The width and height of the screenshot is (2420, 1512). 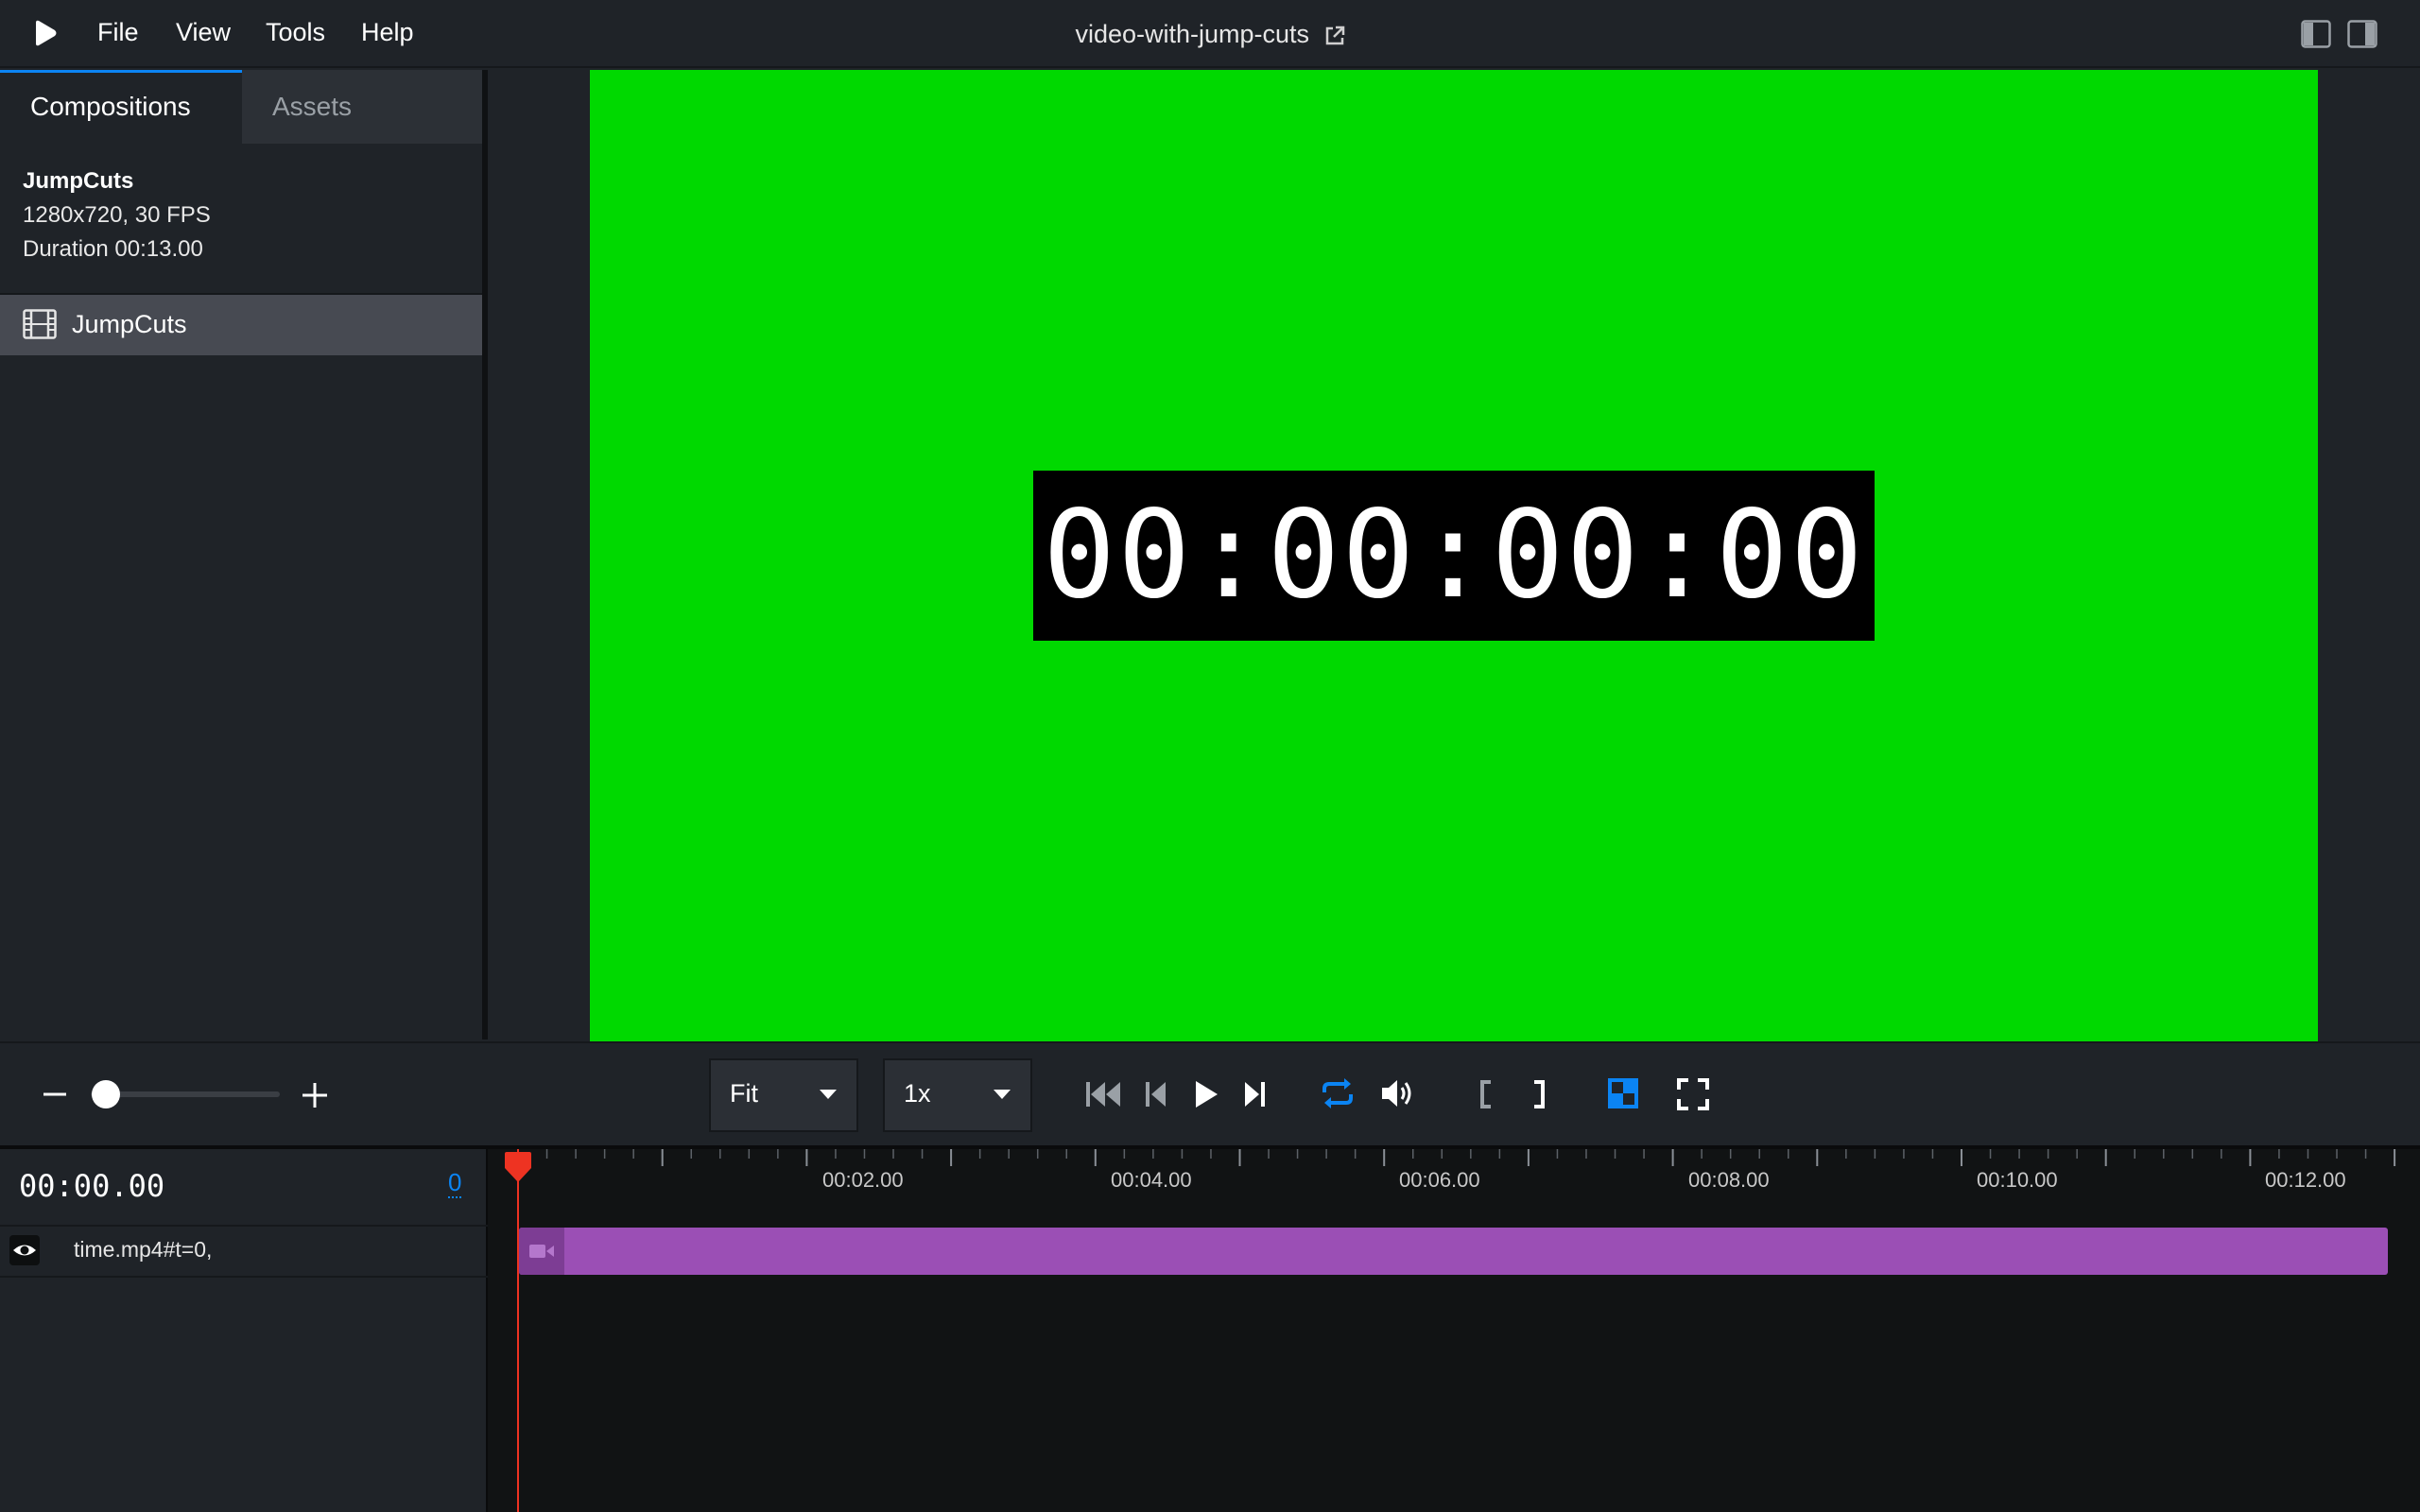 I want to click on ruler-tick-label: 00:10.00, so click(x=2017, y=1180).